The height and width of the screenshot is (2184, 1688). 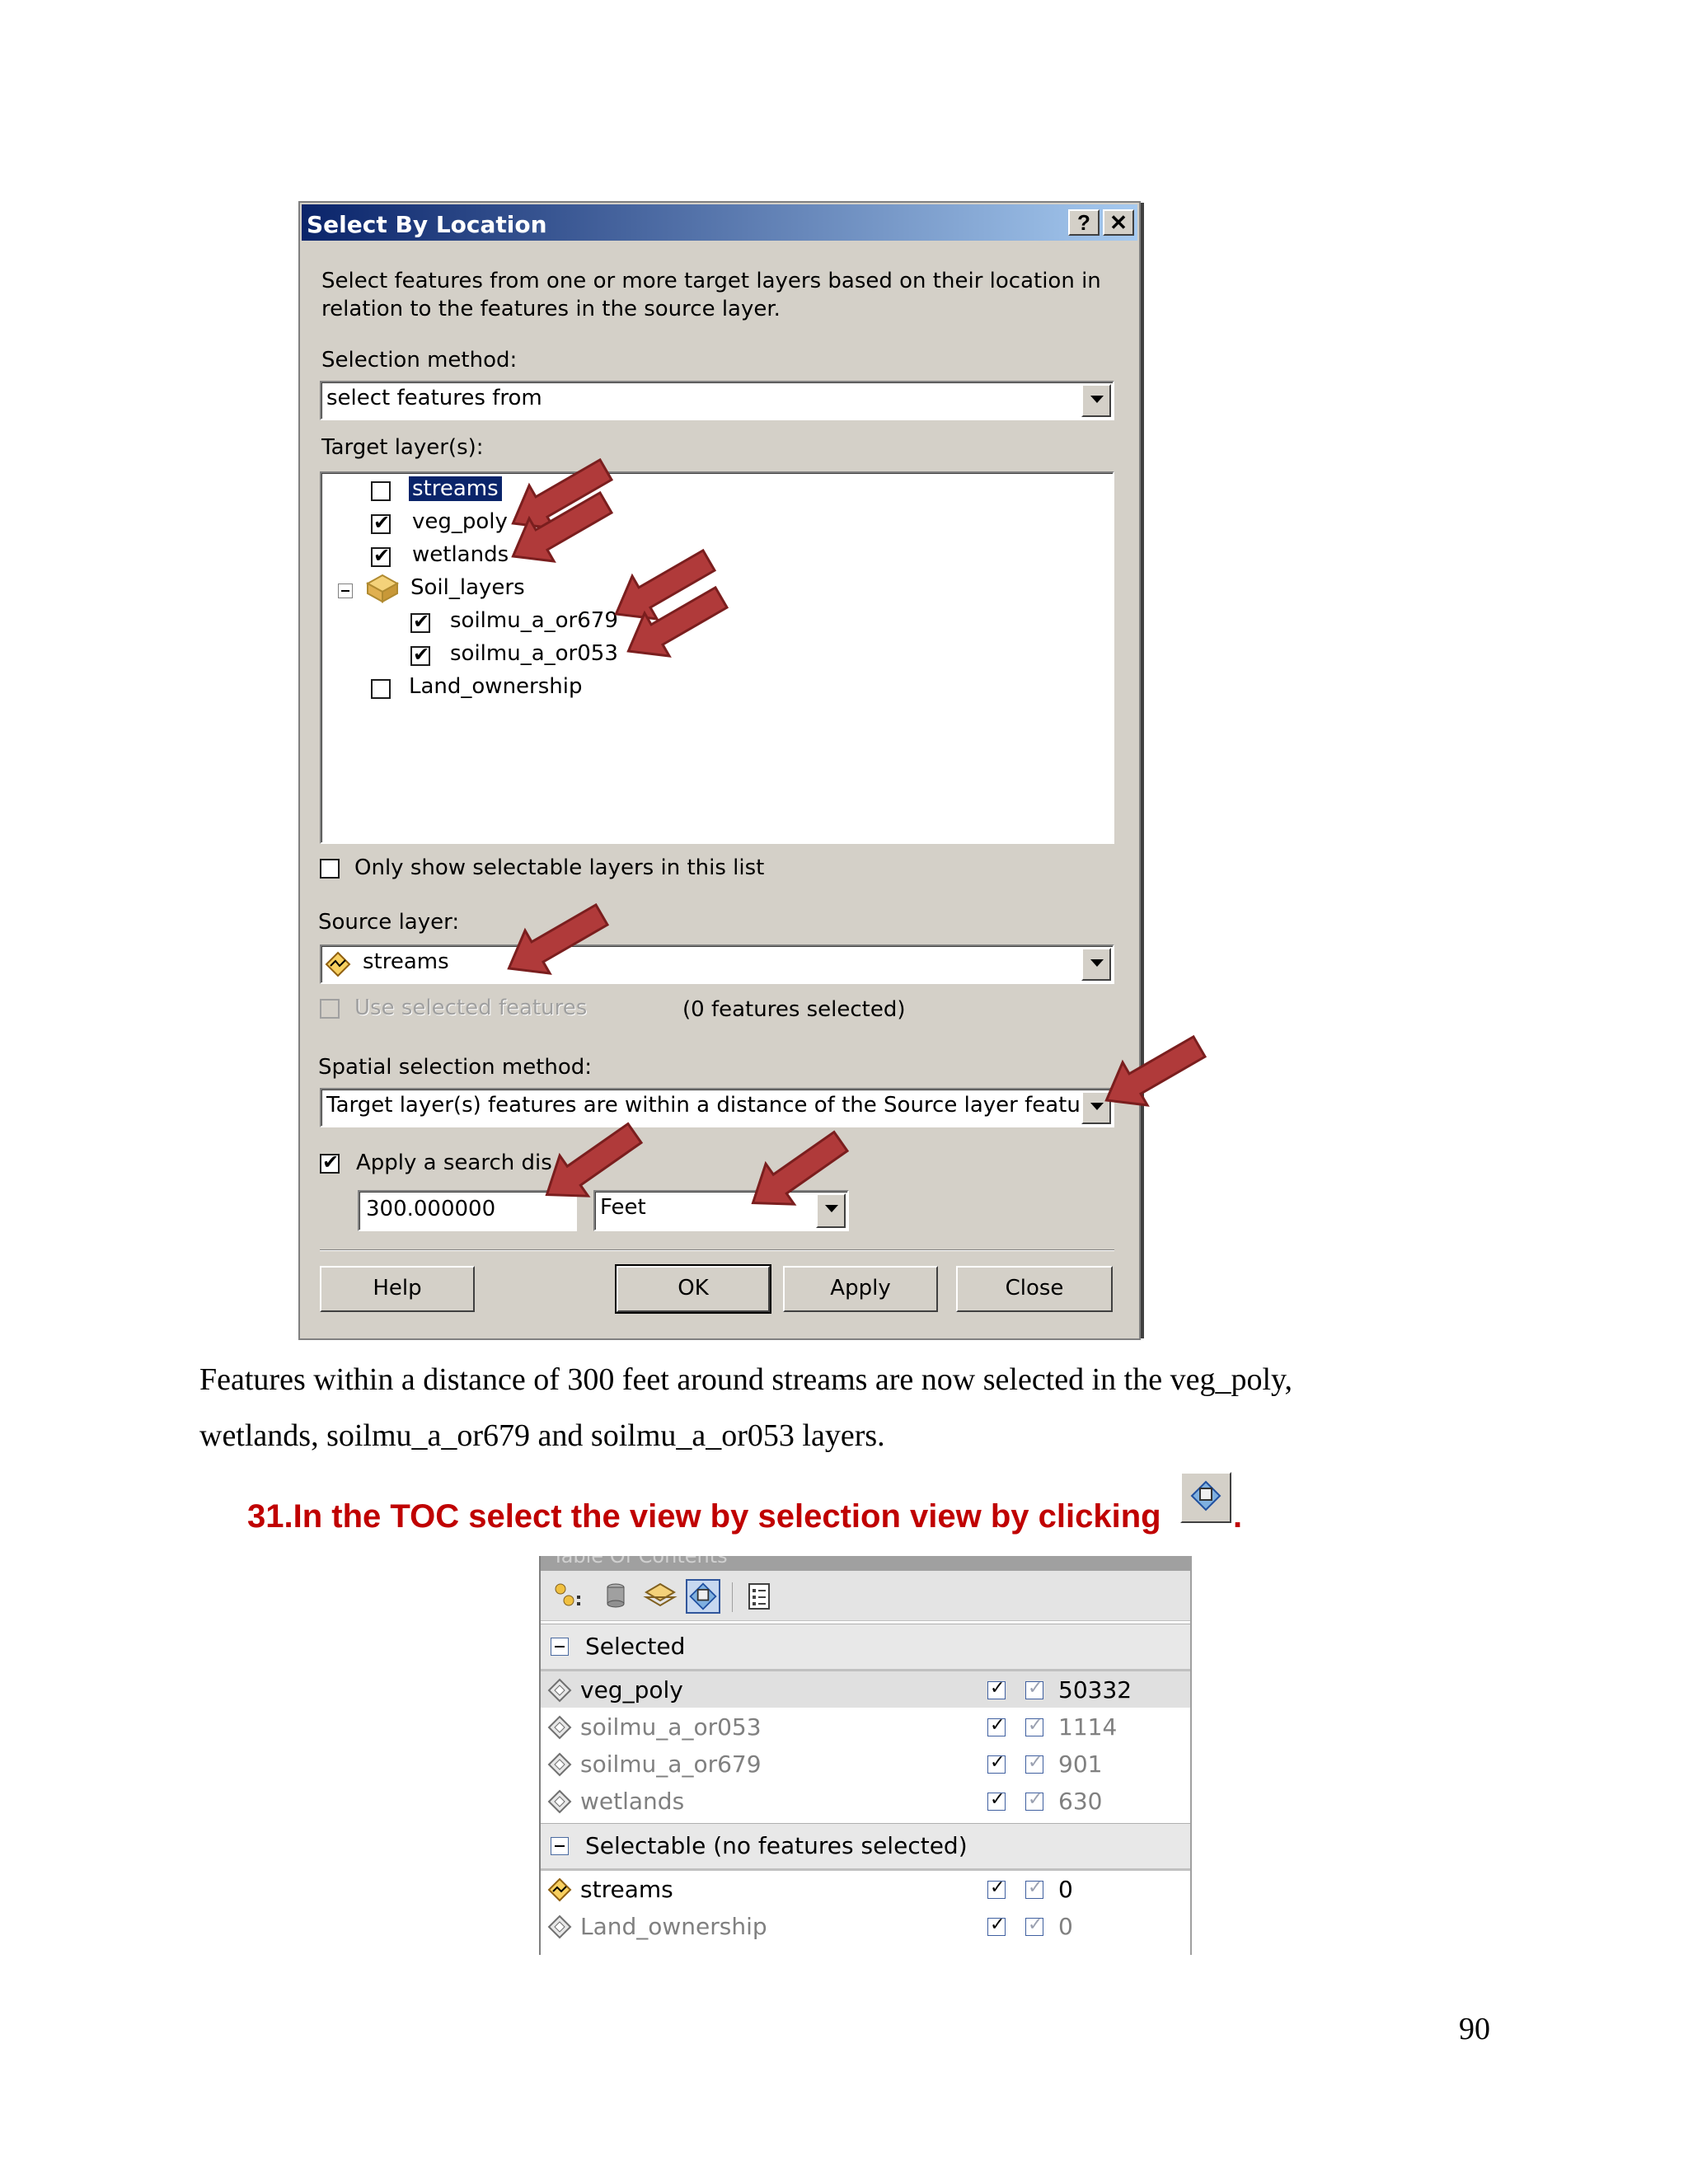 I want to click on toc-row-soilmu-or053: soilmu_a_or053 1114, so click(x=865, y=1726).